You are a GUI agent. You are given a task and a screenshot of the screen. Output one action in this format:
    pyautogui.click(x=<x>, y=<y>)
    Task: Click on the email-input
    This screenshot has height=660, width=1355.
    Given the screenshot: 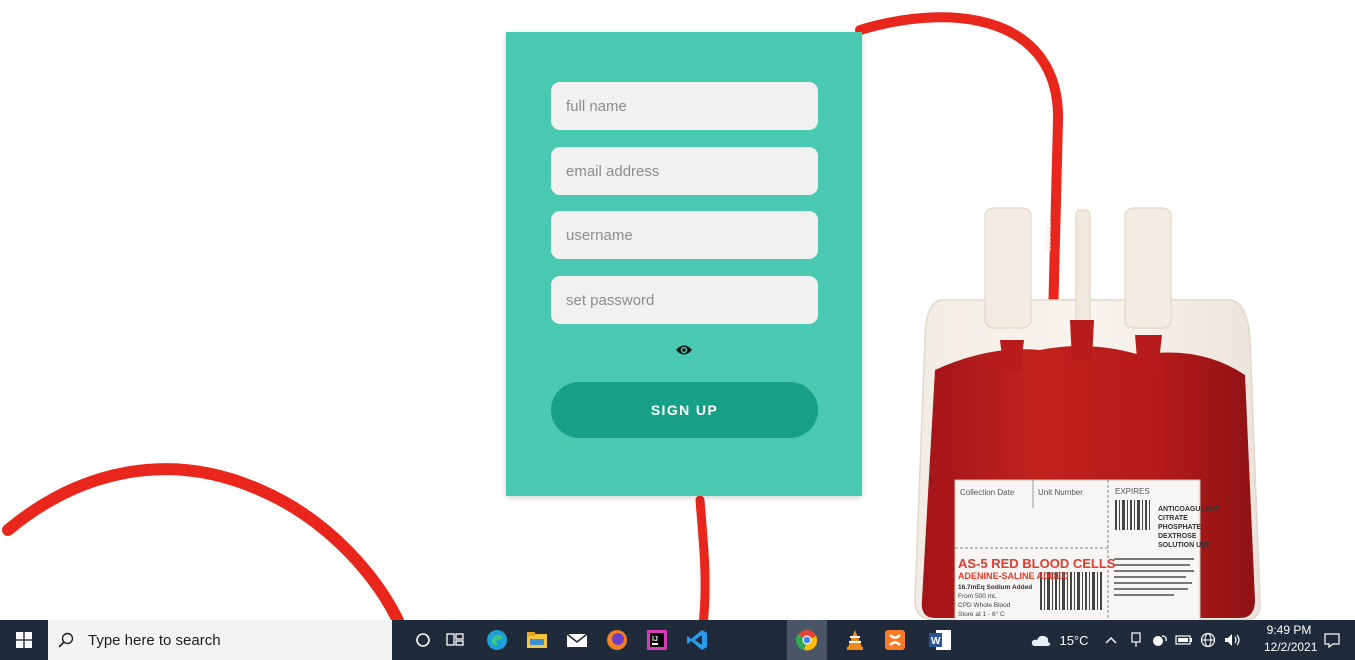 What is the action you would take?
    pyautogui.click(x=684, y=171)
    